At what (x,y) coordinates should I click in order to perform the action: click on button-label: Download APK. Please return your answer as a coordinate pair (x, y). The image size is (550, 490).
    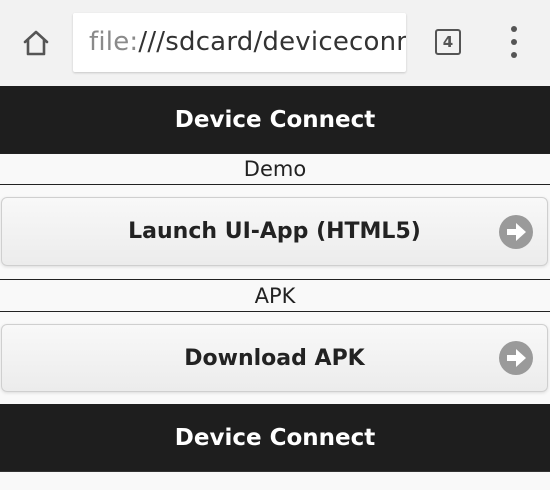
    Looking at the image, I should click on (274, 358).